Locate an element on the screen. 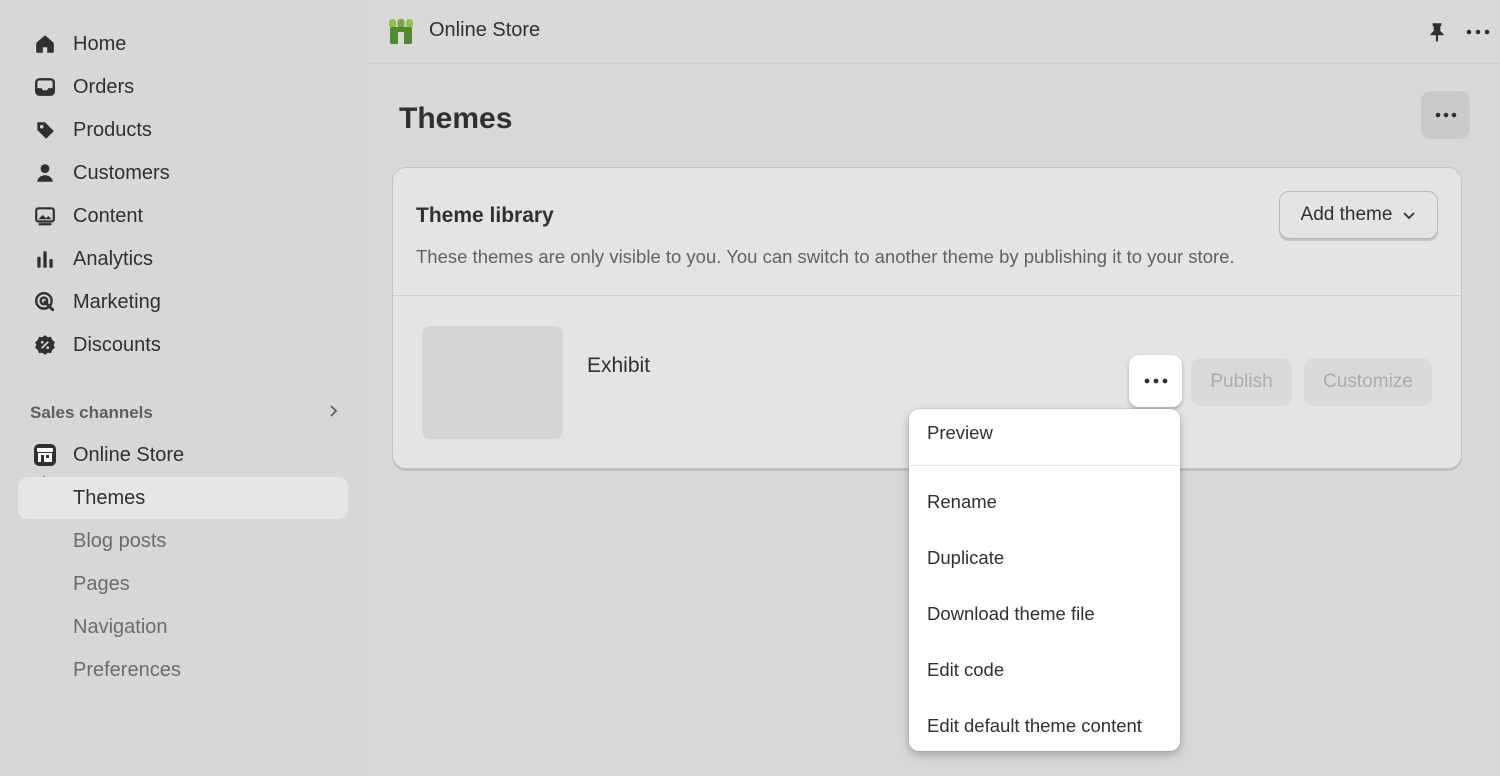 Image resolution: width=1500 pixels, height=776 pixels. publish-button: Publish is located at coordinates (1241, 382).